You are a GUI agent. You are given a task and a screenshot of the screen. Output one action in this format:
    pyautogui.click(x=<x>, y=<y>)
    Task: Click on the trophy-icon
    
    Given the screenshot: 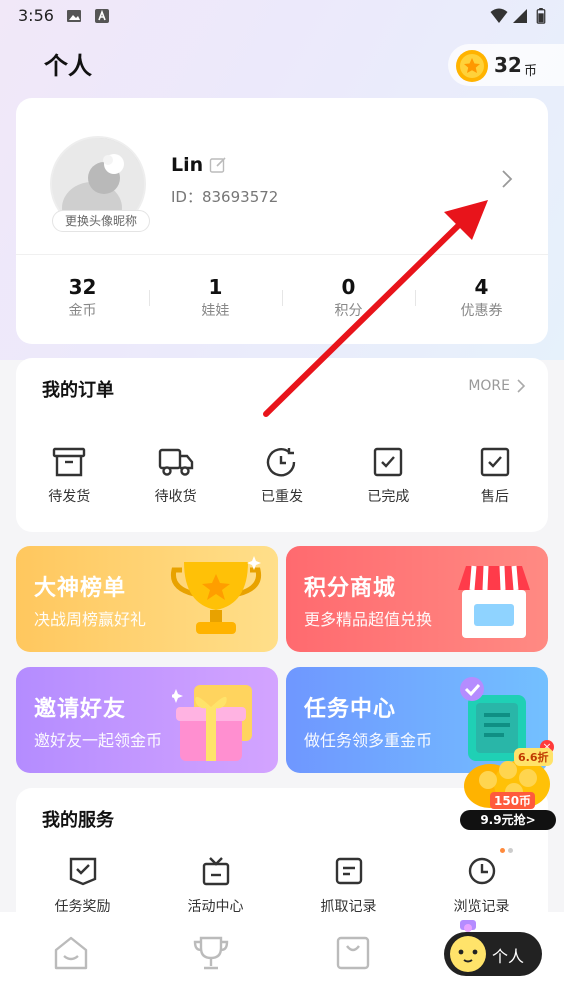 What is the action you would take?
    pyautogui.click(x=216, y=595)
    